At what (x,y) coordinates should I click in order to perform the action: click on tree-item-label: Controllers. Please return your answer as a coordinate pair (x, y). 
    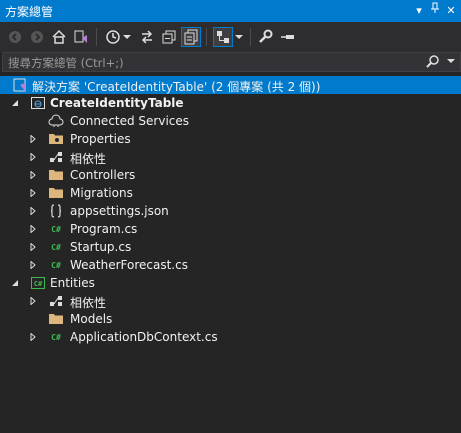
    Looking at the image, I should click on (103, 175).